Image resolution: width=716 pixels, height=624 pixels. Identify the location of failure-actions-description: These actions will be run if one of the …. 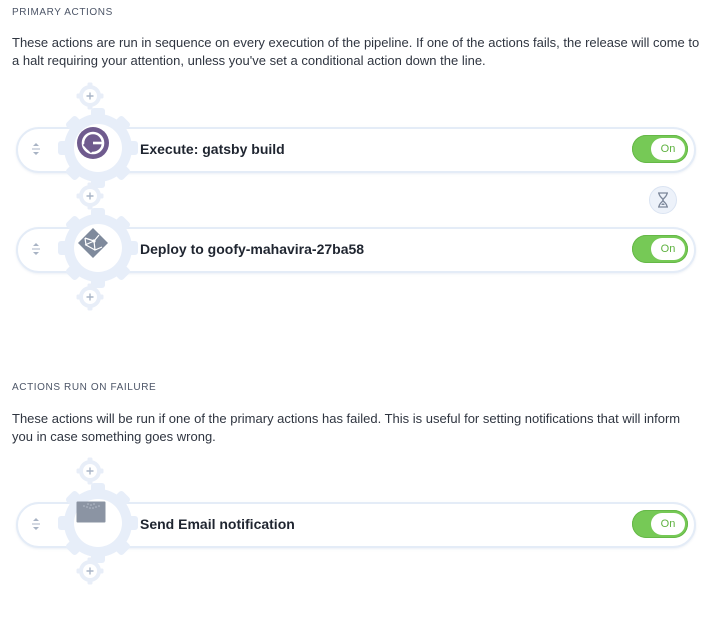
(346, 427).